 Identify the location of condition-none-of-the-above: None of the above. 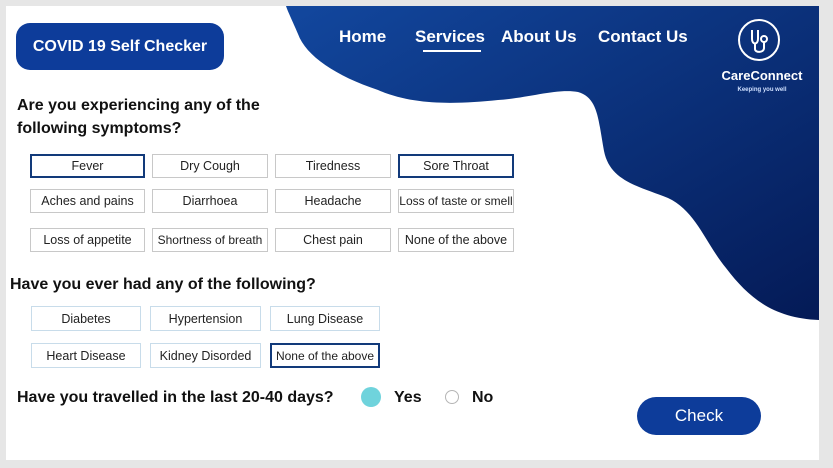
(325, 355).